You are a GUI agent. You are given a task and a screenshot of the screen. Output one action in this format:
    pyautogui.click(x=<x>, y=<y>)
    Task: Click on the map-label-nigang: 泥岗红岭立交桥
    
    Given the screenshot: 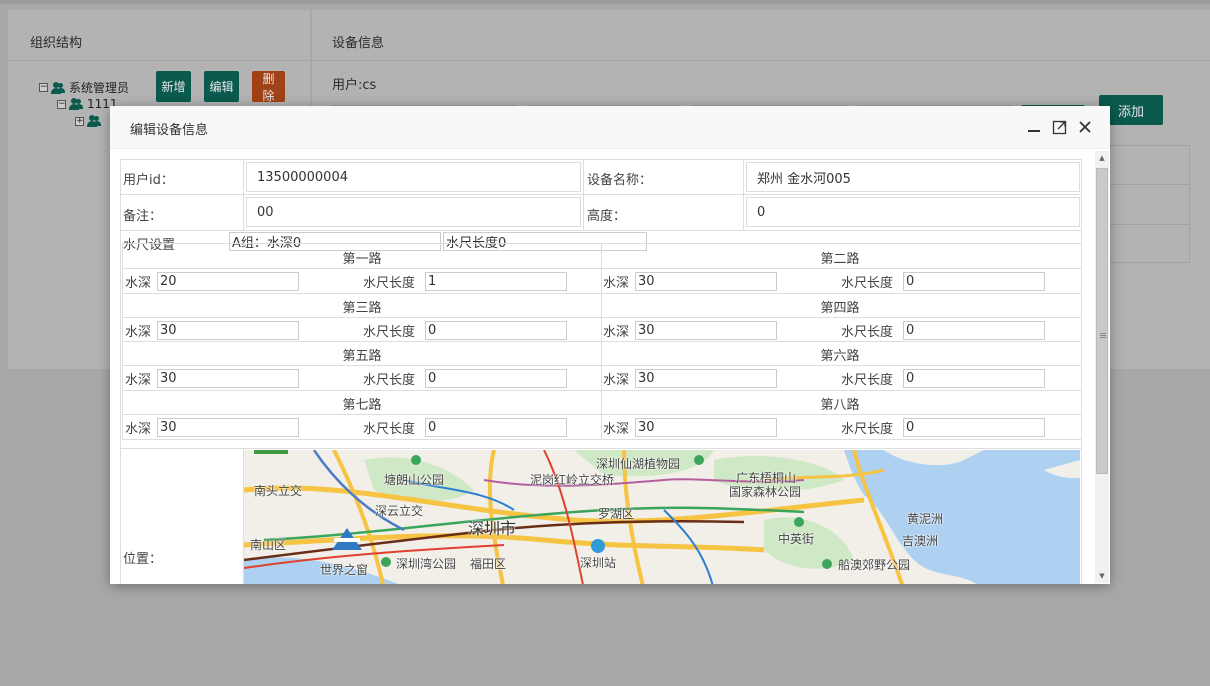 What is the action you would take?
    pyautogui.click(x=572, y=480)
    